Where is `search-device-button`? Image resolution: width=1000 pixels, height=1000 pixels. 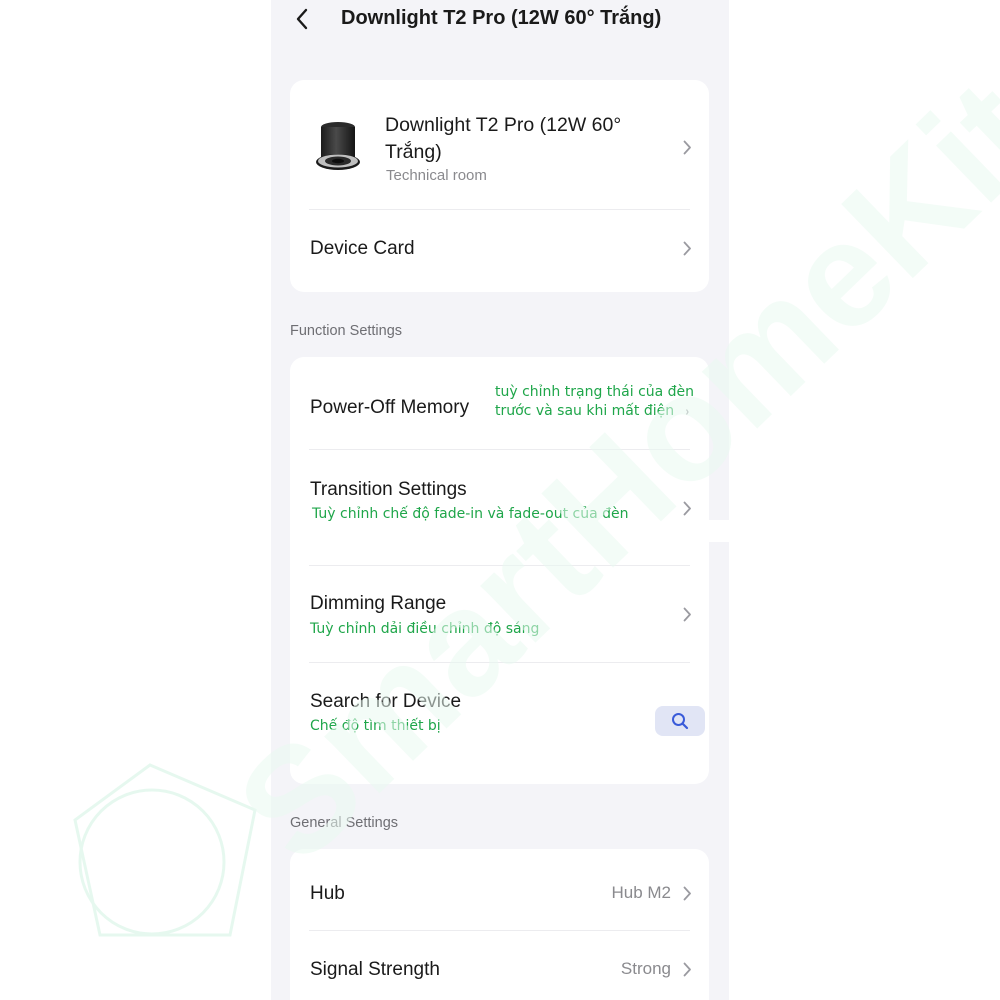 search-device-button is located at coordinates (680, 721).